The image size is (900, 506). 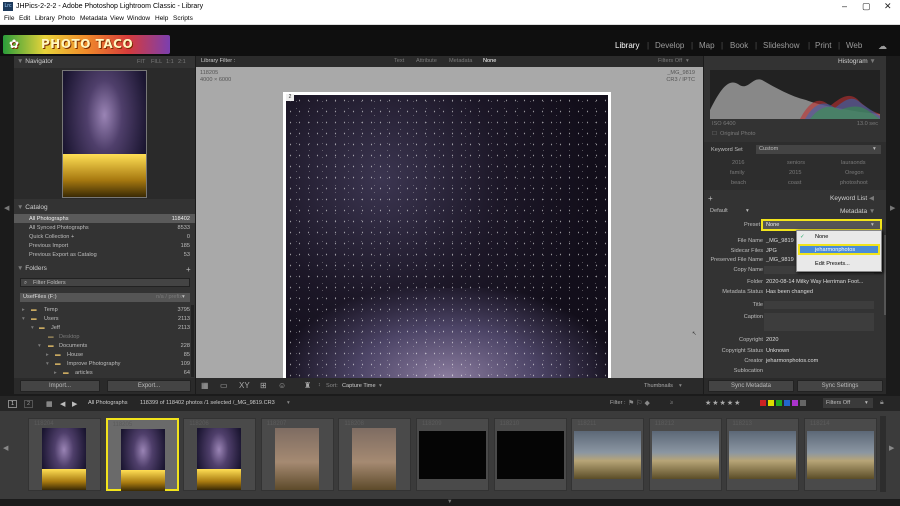 I want to click on maximize-icon: ▢, so click(x=866, y=6).